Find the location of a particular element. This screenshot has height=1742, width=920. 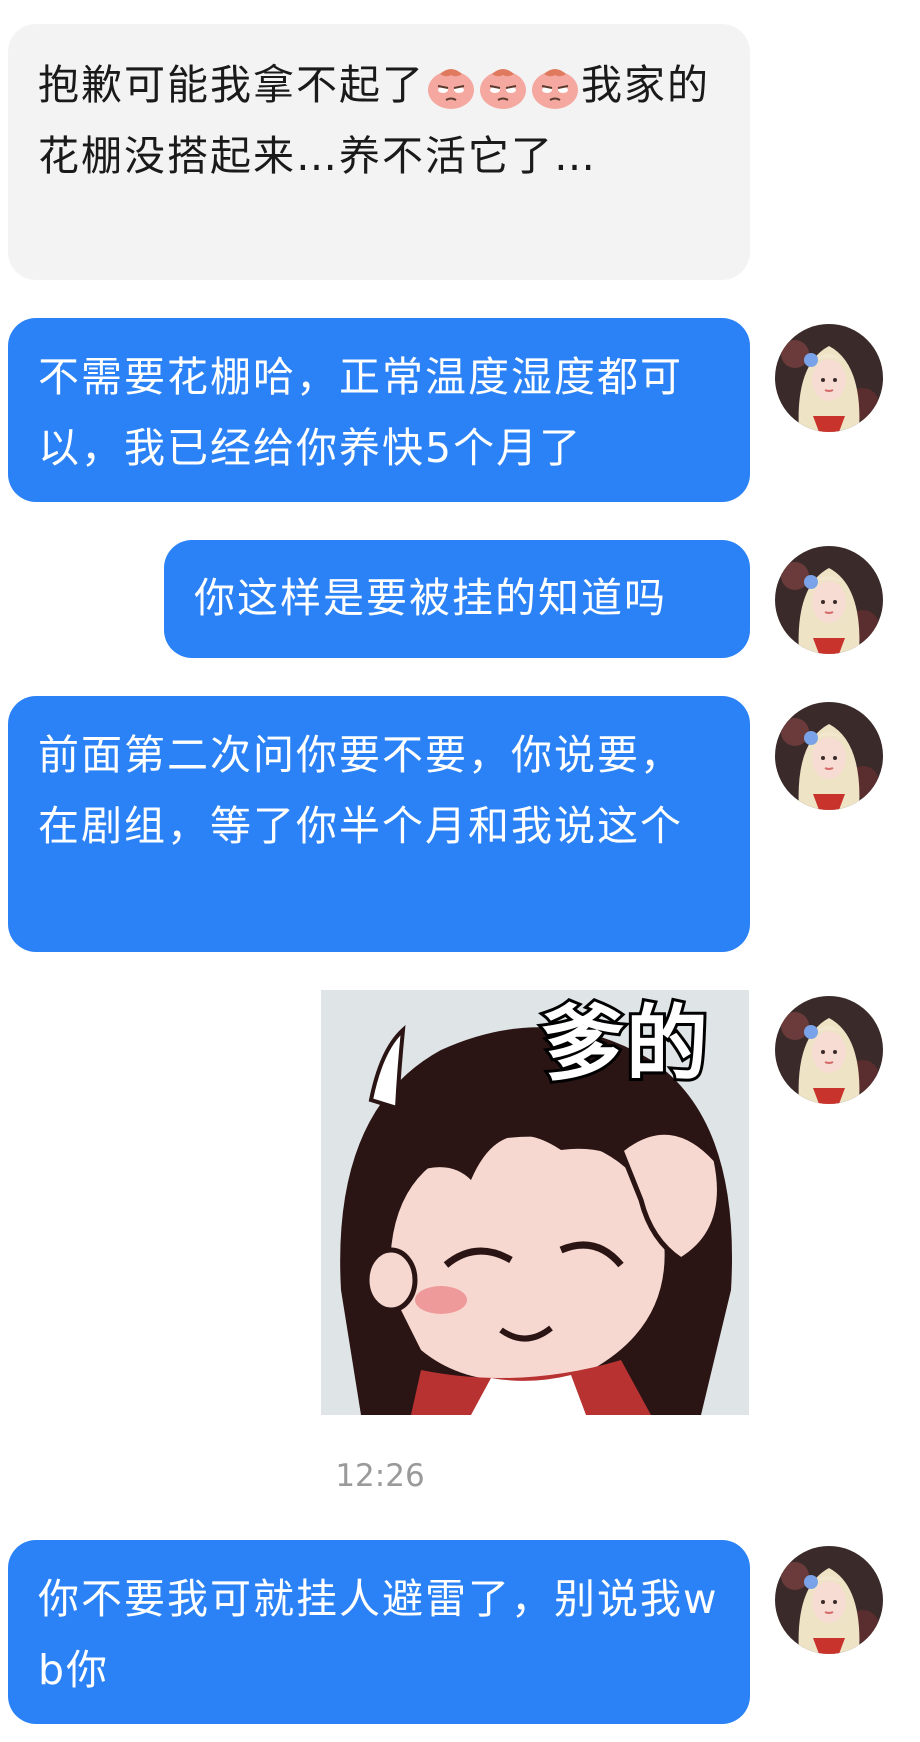

message-text: 不需要花棚哈，正常温度湿度都可以，我已经给你养快5个月了 is located at coordinates (360, 412).